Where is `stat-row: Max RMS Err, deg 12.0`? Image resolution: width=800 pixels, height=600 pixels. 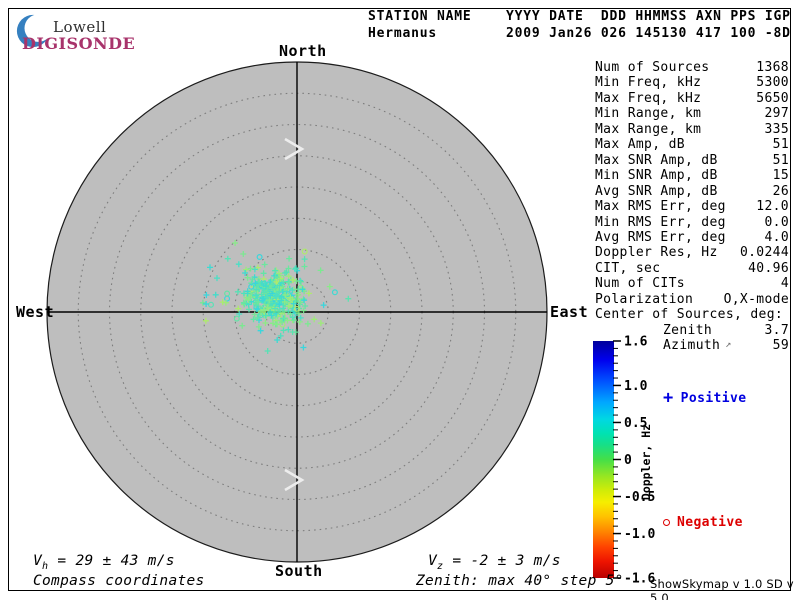 stat-row: Max RMS Err, deg 12.0 is located at coordinates (692, 206).